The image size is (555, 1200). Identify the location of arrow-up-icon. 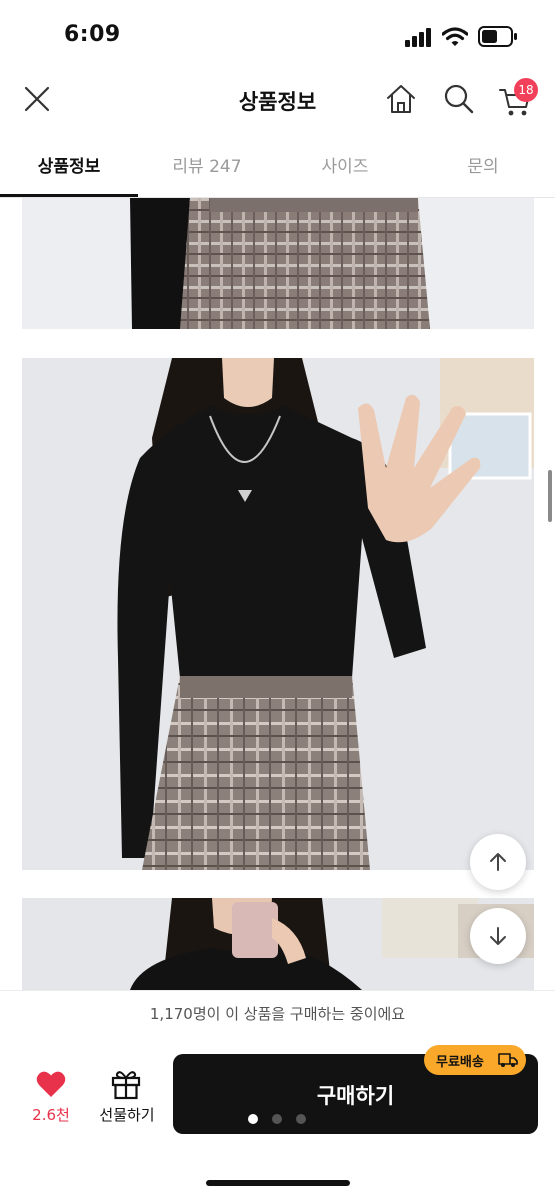
(498, 862).